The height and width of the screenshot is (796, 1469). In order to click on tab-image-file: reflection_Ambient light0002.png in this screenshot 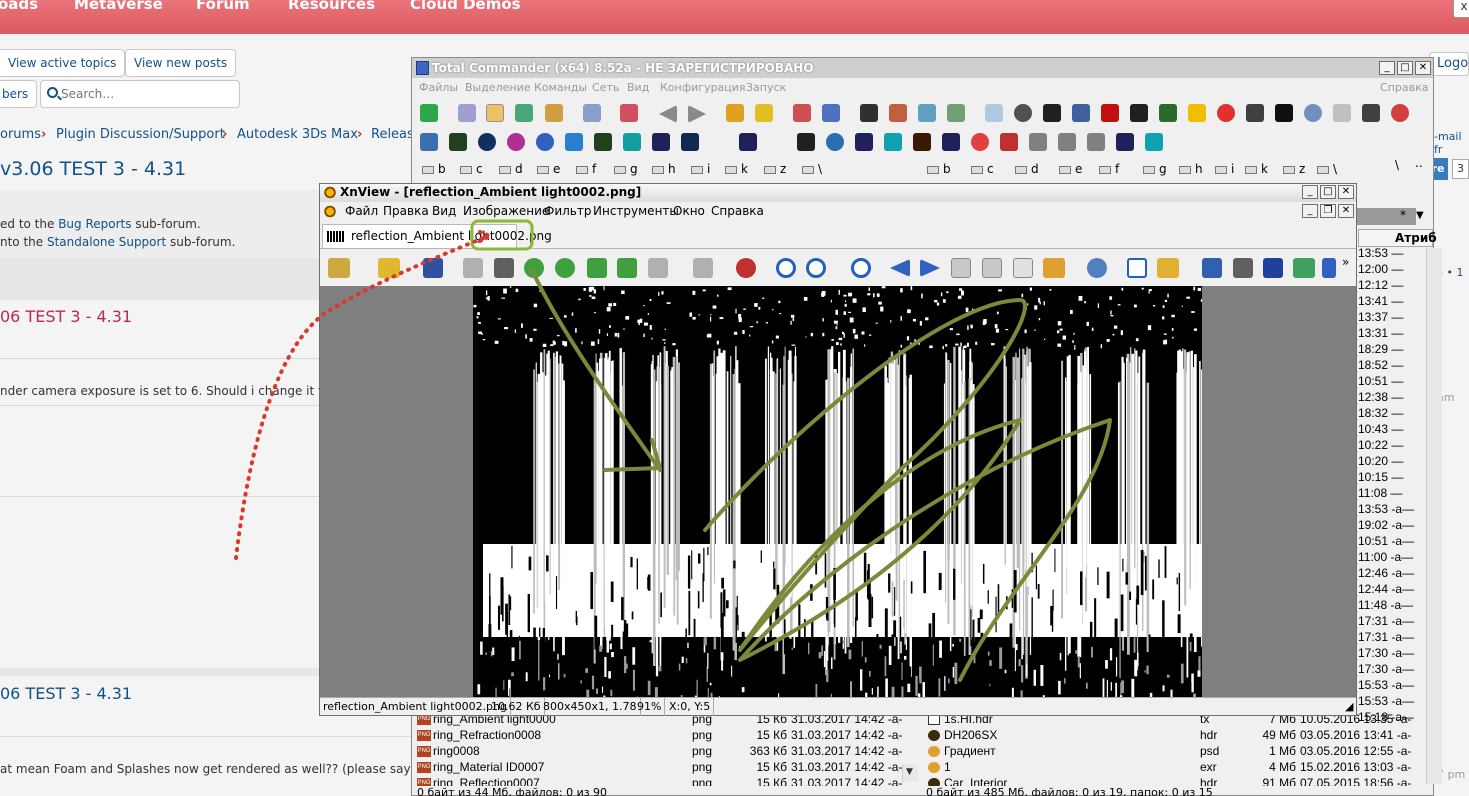, I will do `click(437, 236)`.